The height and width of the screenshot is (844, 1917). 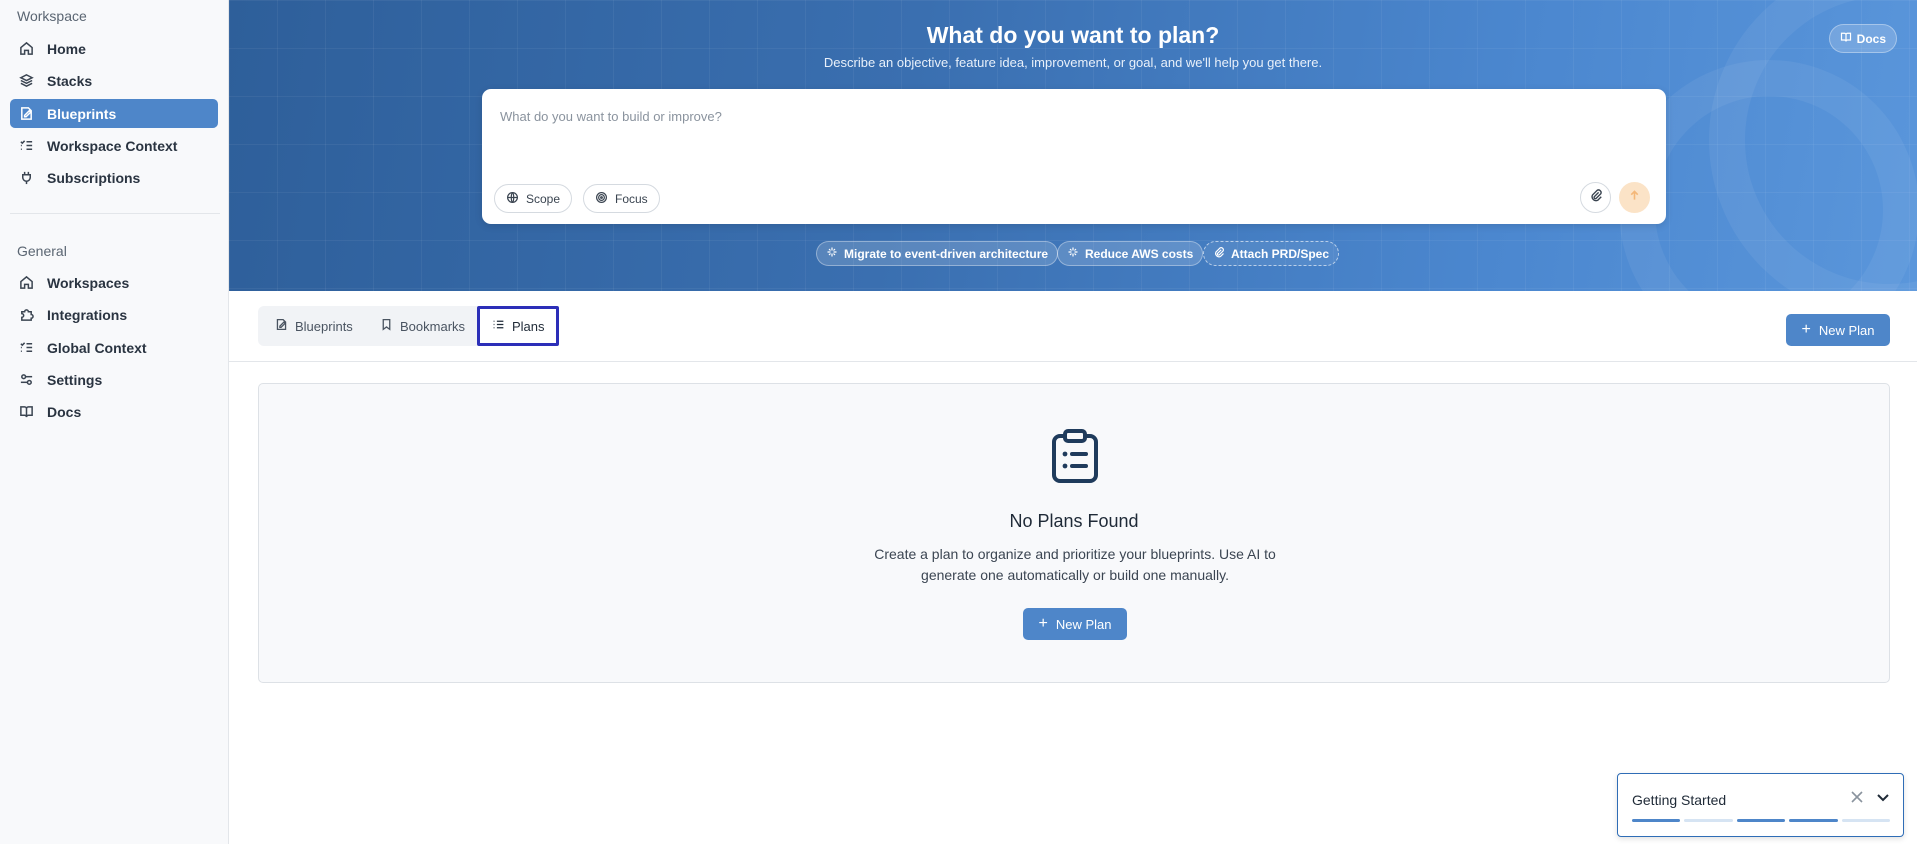 I want to click on send-button, so click(x=1634, y=197).